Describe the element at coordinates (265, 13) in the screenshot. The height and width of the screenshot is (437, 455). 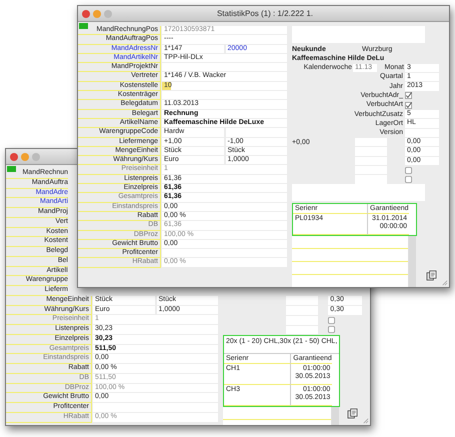
I see `window-title: StatistikPos (1) : 1/2.222 1.` at that location.